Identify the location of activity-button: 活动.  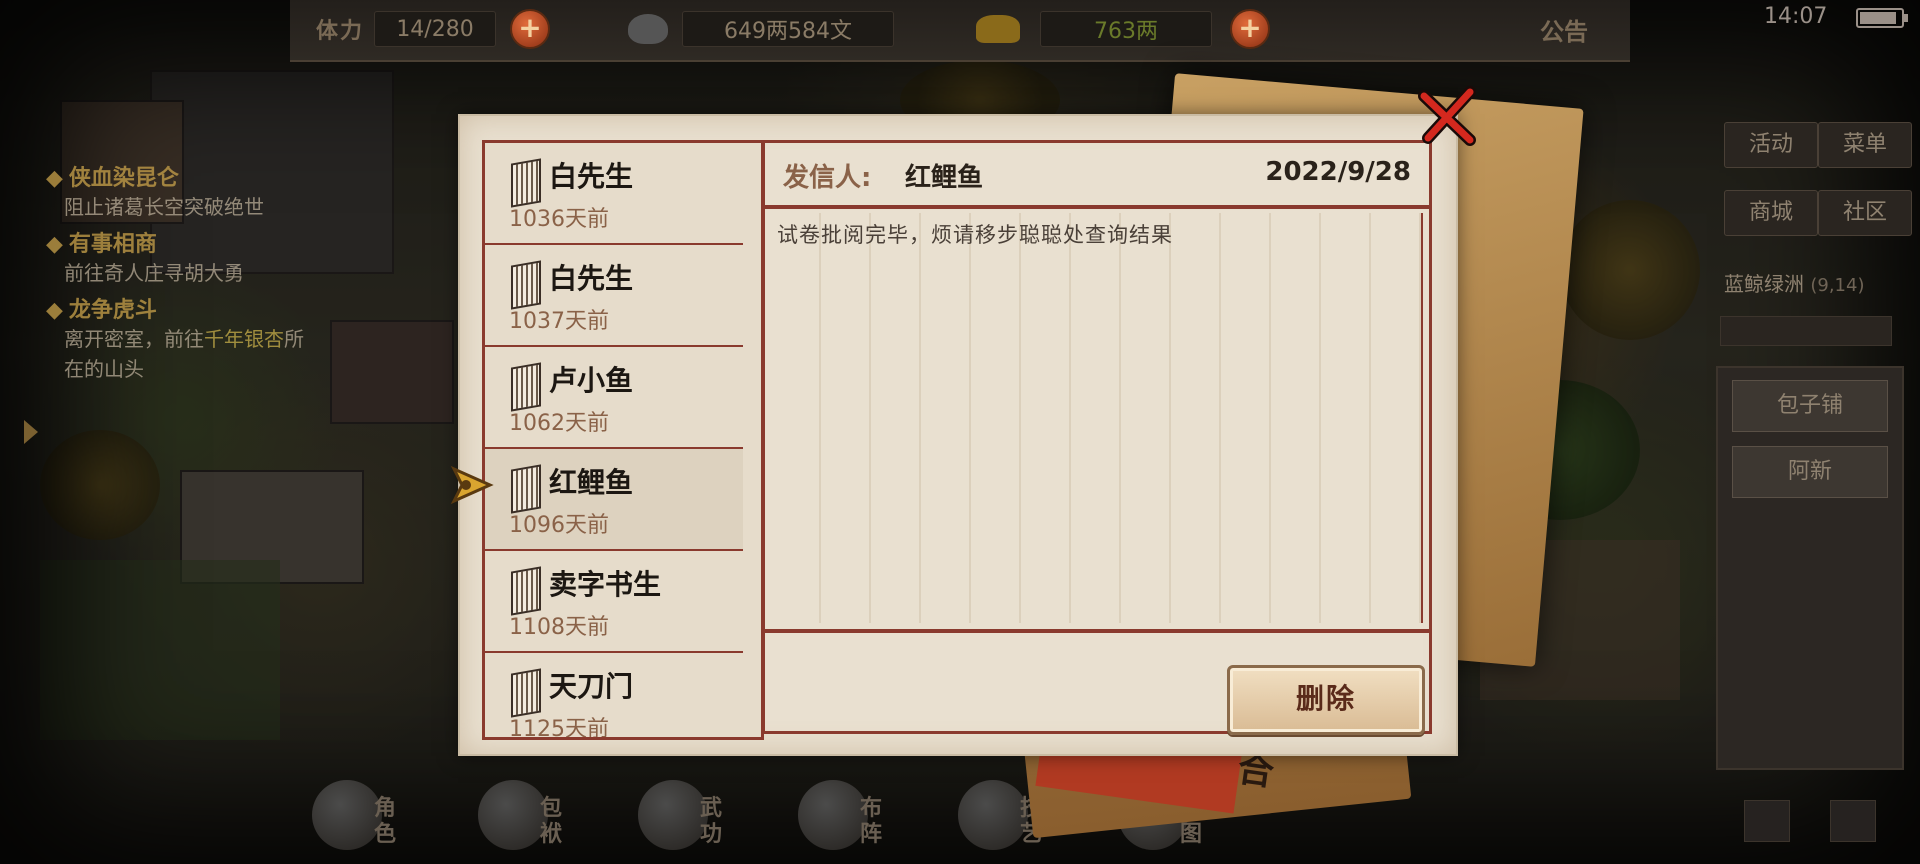
(1771, 145).